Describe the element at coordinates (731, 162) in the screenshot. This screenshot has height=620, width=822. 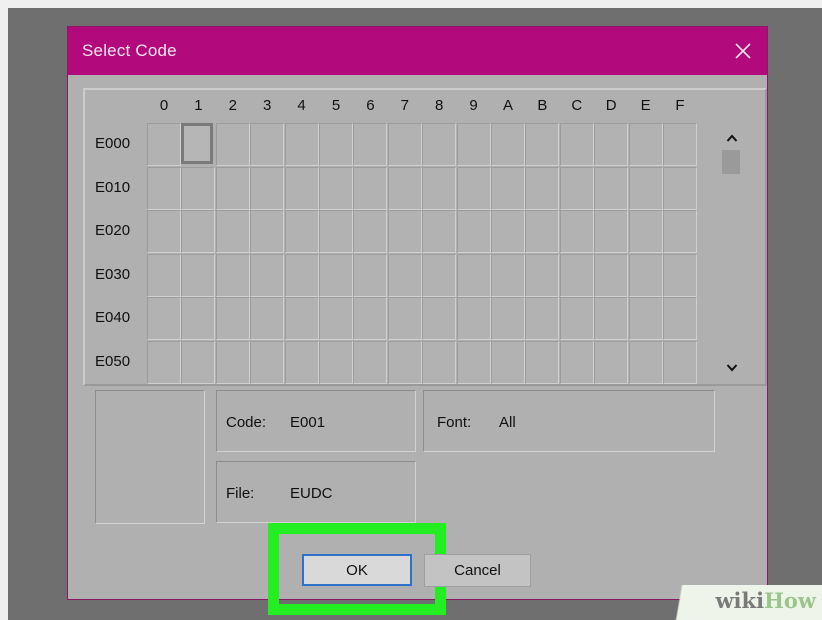
I see `scrollbar-thumb` at that location.